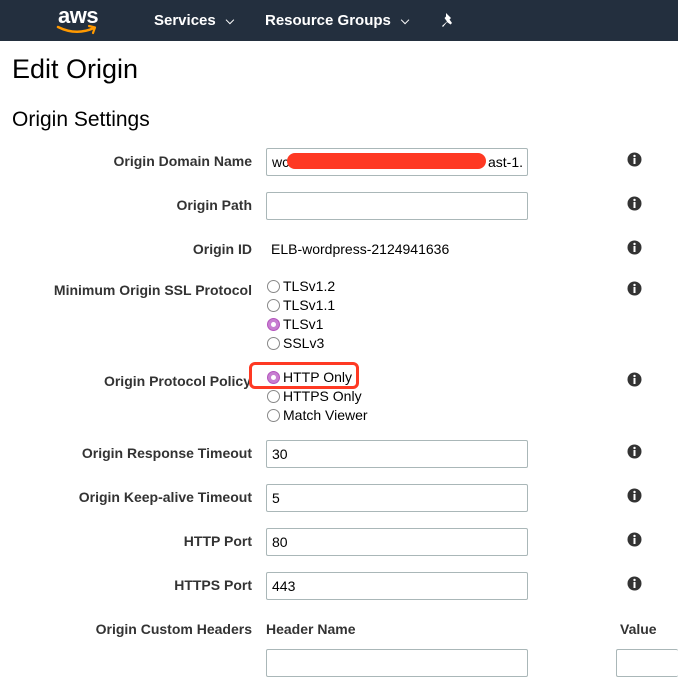  Describe the element at coordinates (309, 305) in the screenshot. I see `radio-label: TLSv1.1` at that location.